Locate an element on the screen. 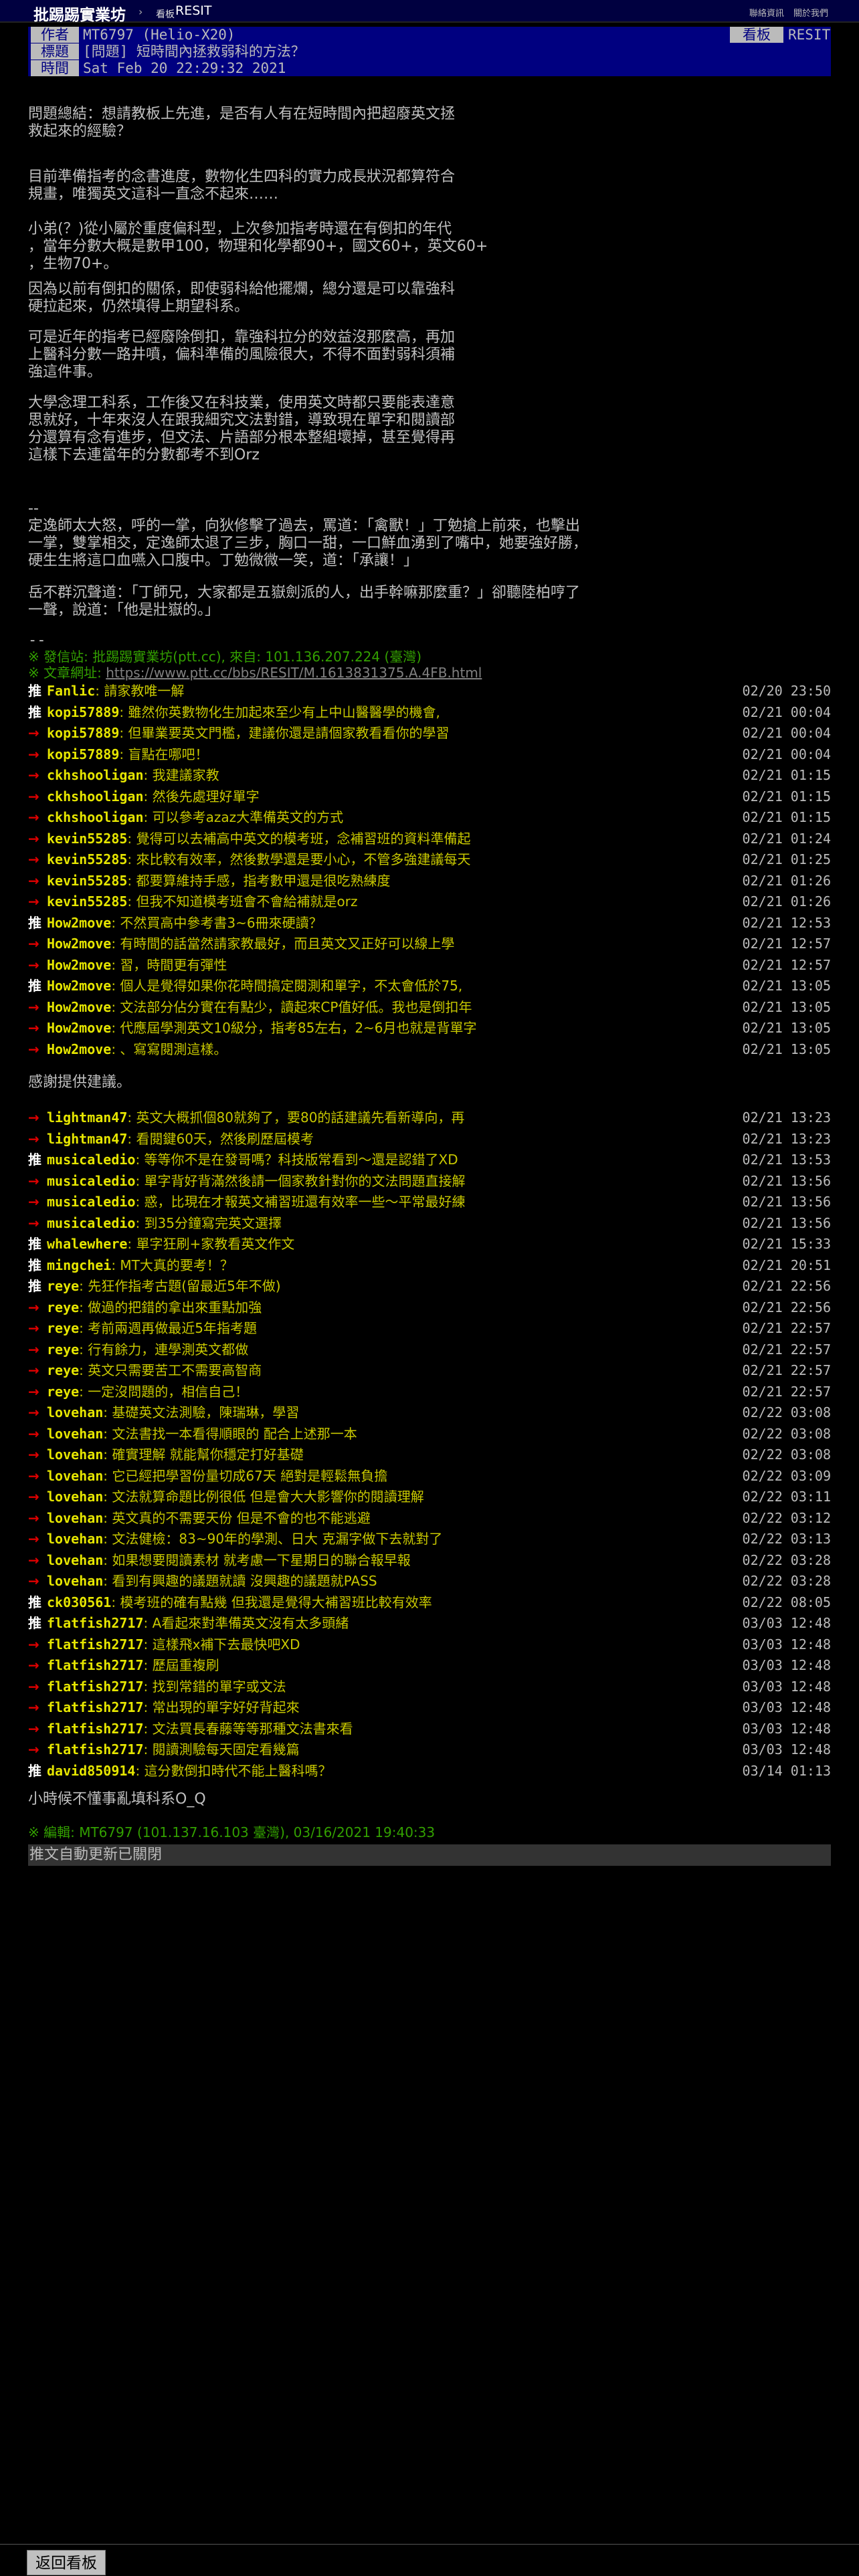 The height and width of the screenshot is (2576, 859). push-content: : 行有餘力，連學測英文都做 is located at coordinates (164, 1349).